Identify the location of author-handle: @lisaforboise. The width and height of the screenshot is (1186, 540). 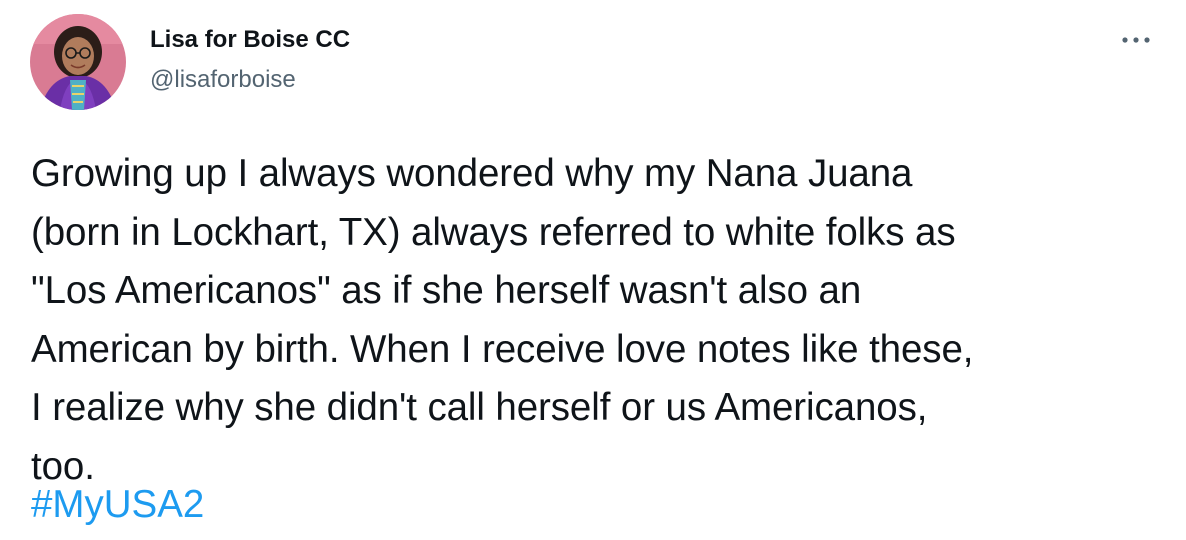
(223, 80).